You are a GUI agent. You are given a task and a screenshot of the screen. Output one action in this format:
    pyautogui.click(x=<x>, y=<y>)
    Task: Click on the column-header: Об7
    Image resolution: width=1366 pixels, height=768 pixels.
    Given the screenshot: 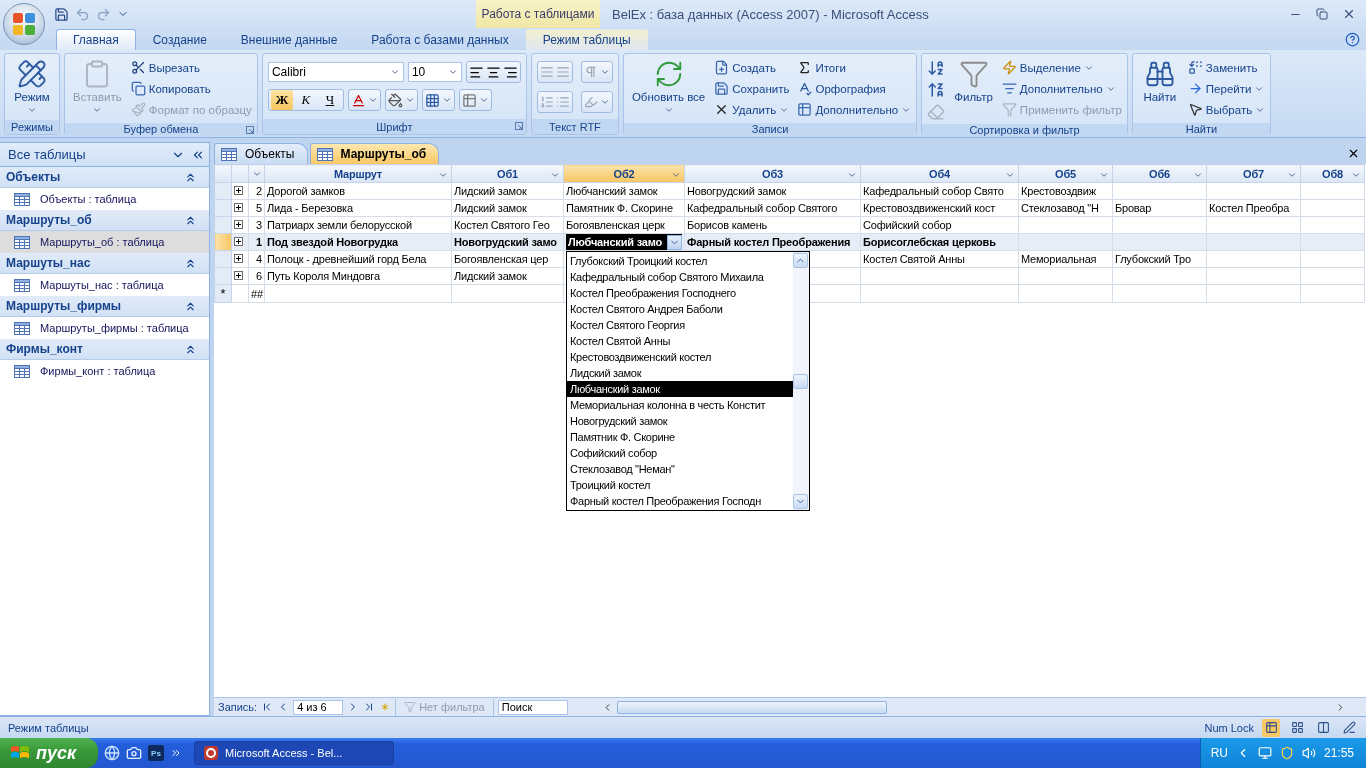 What is the action you would take?
    pyautogui.click(x=1253, y=173)
    